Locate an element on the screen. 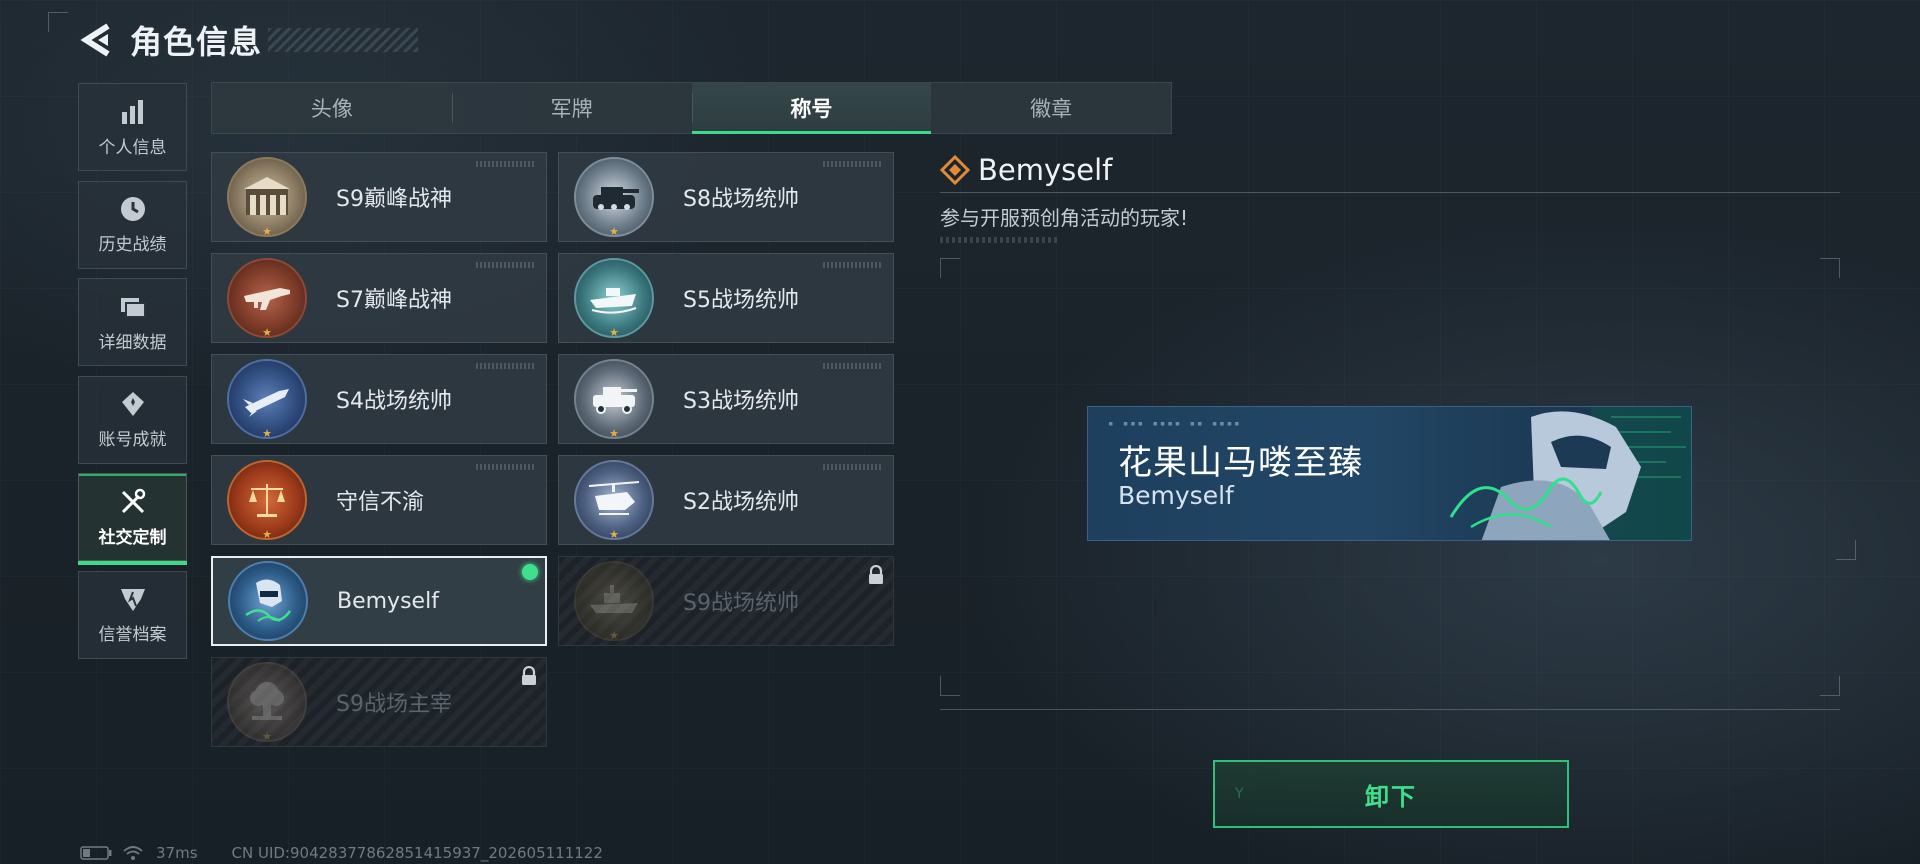 Image resolution: width=1920 pixels, height=864 pixels. title-name: S3战场统帅 is located at coordinates (741, 401).